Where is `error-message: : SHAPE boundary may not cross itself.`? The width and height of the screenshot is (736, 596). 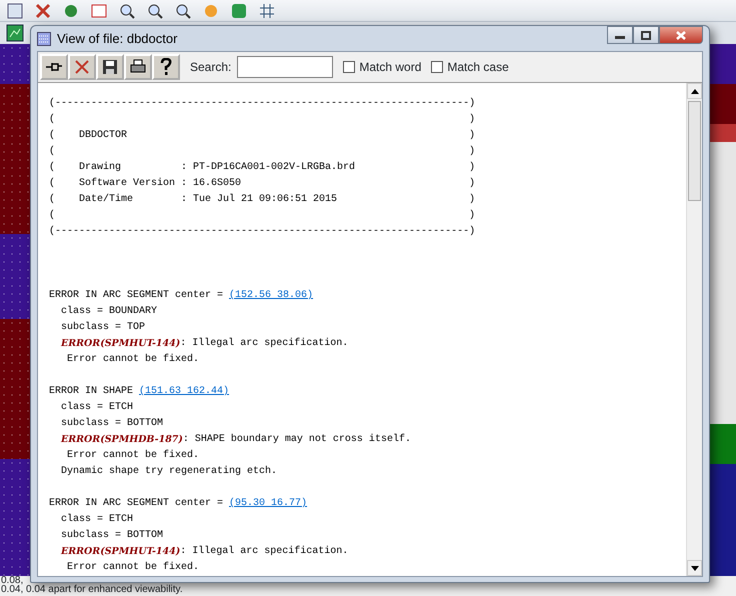 error-message: : SHAPE boundary may not cross itself. is located at coordinates (296, 439).